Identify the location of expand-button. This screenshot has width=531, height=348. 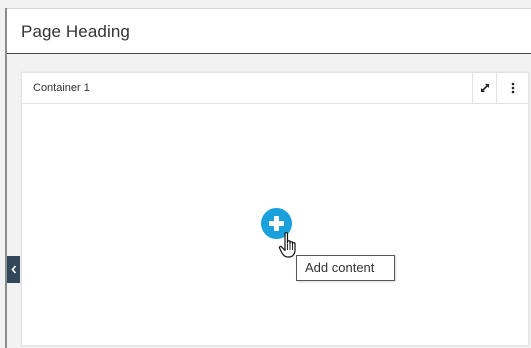
(484, 88).